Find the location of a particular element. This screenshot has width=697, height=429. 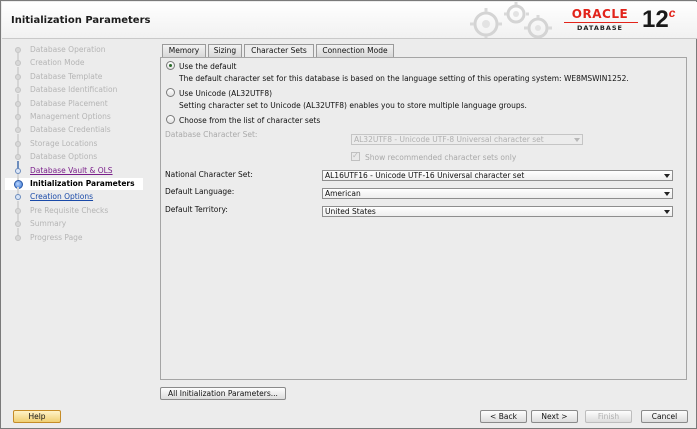

step-label: Progress Page is located at coordinates (56, 237).